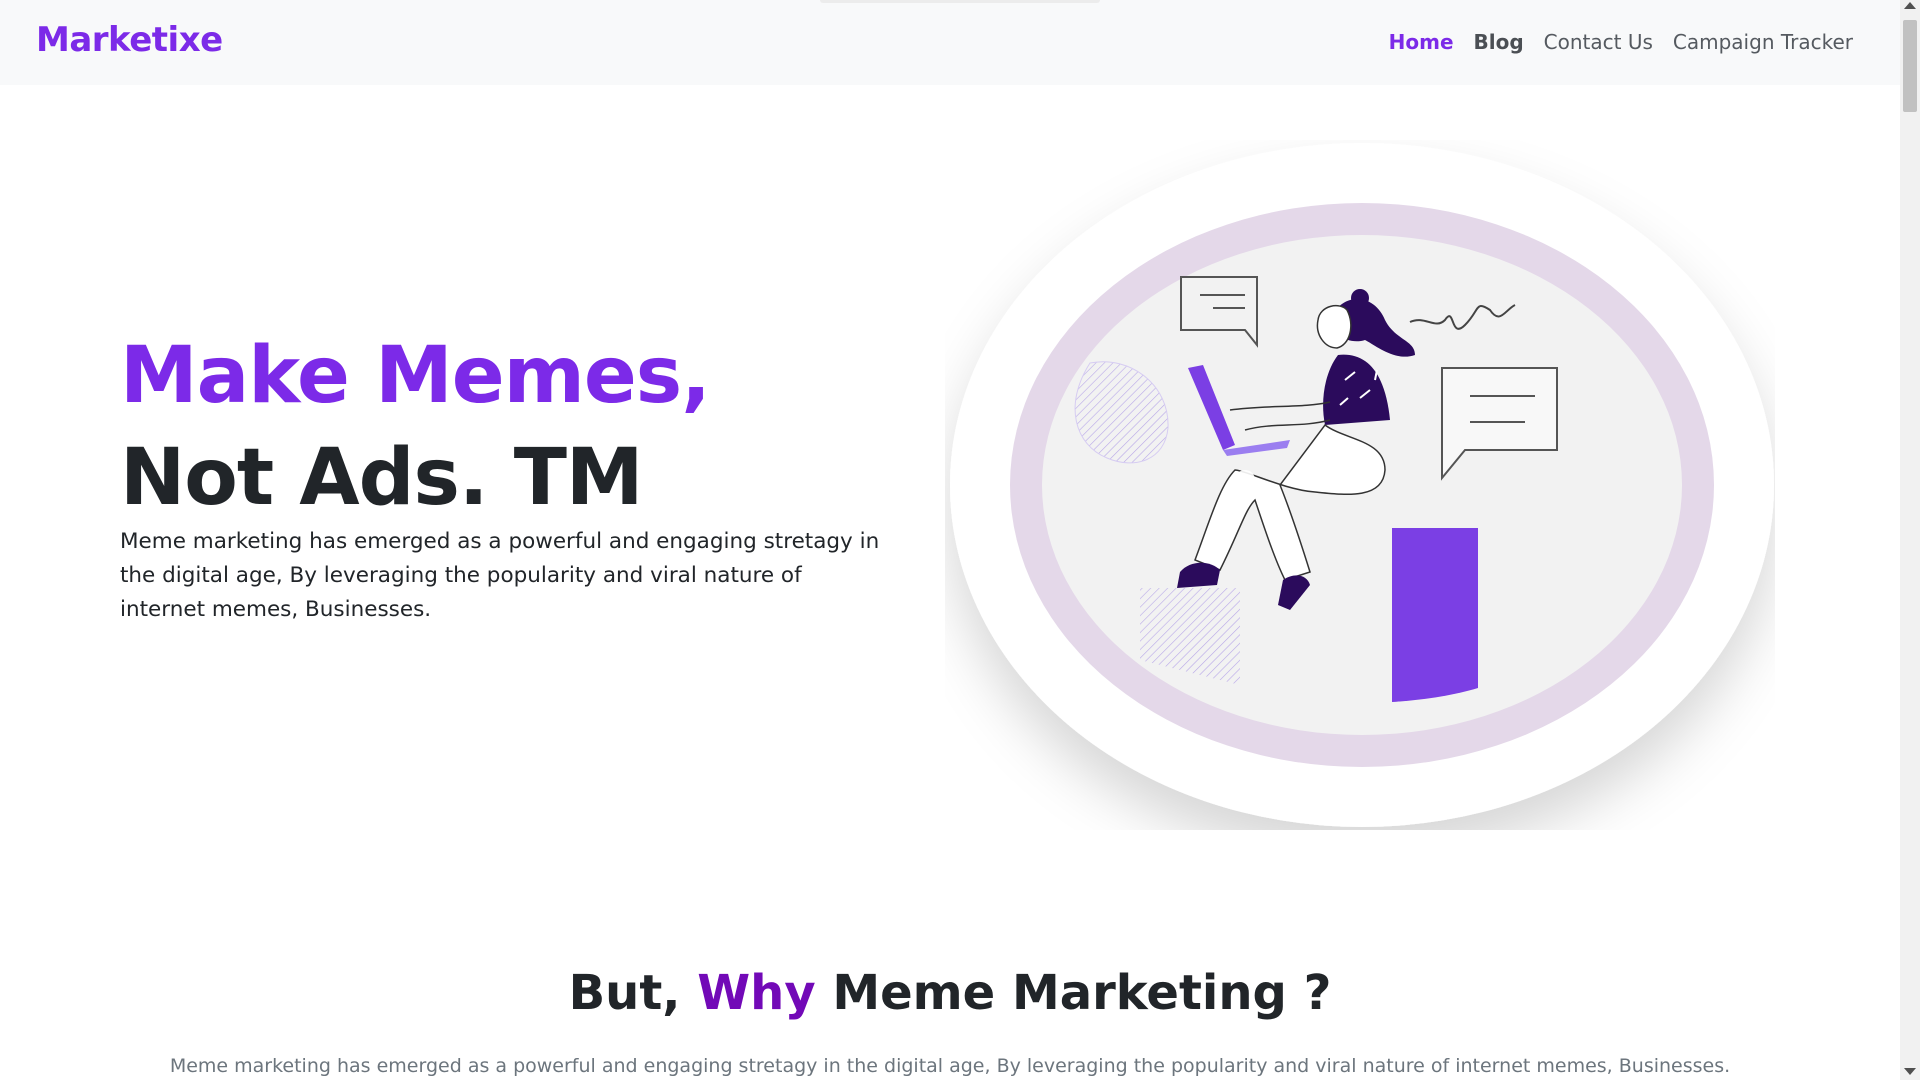 This screenshot has height=1080, width=1920. I want to click on nav-menu: Home Blog Contact Us Campaign Tracker, so click(1621, 42).